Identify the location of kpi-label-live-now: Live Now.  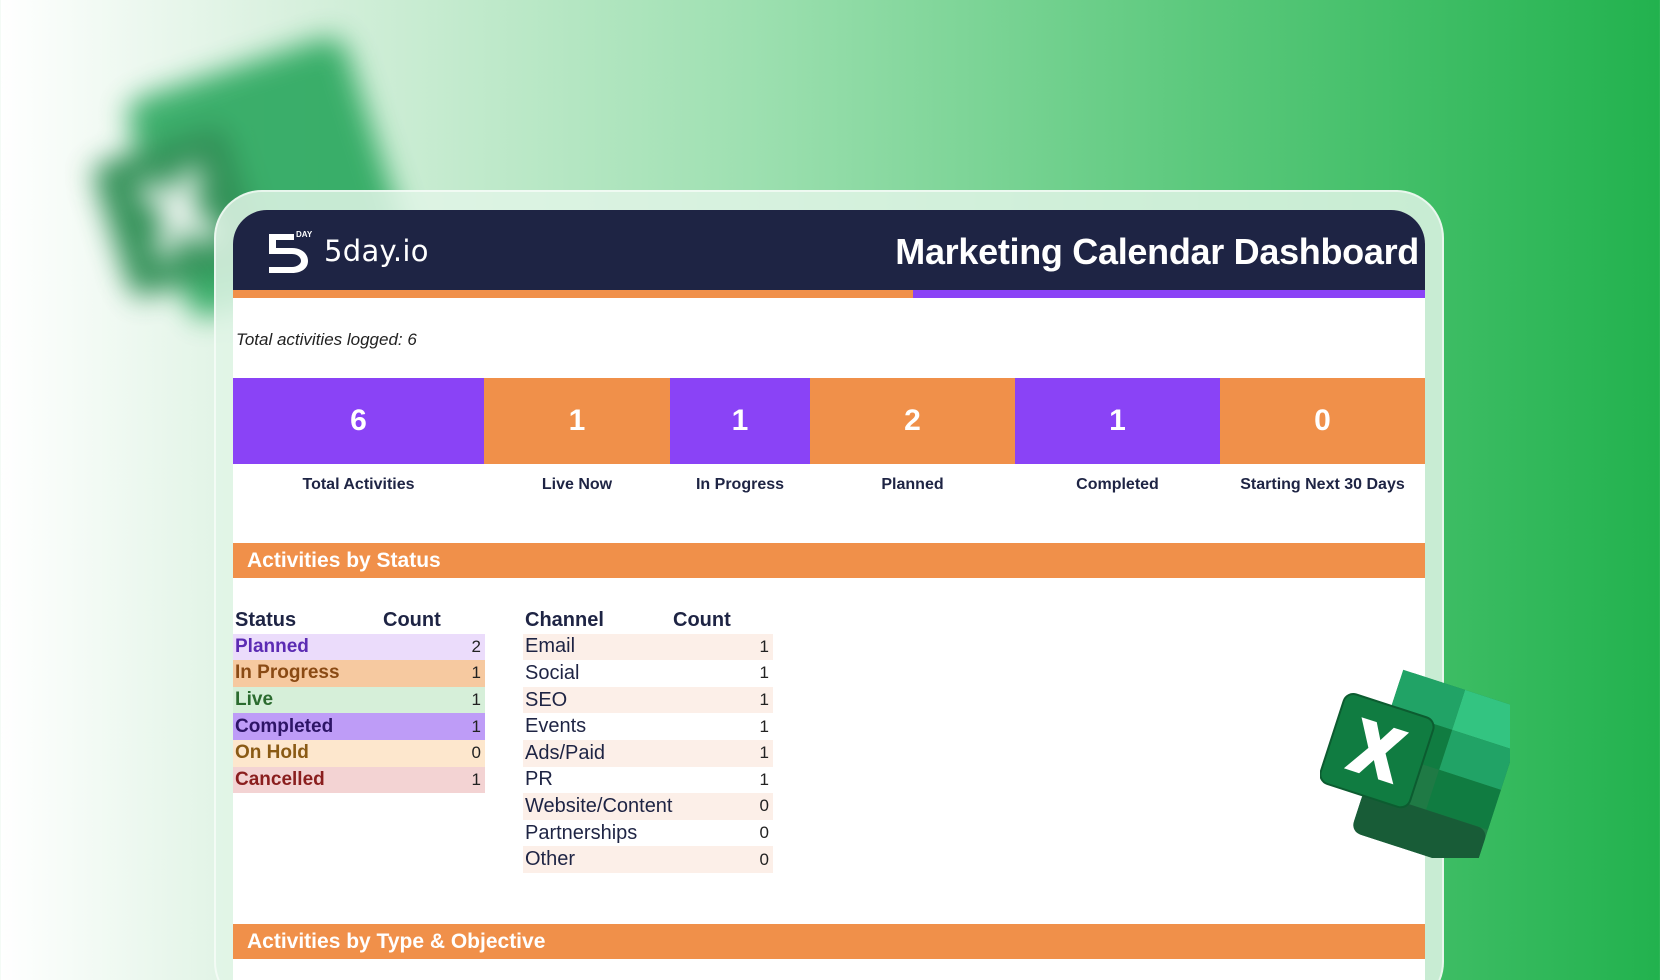
(577, 484).